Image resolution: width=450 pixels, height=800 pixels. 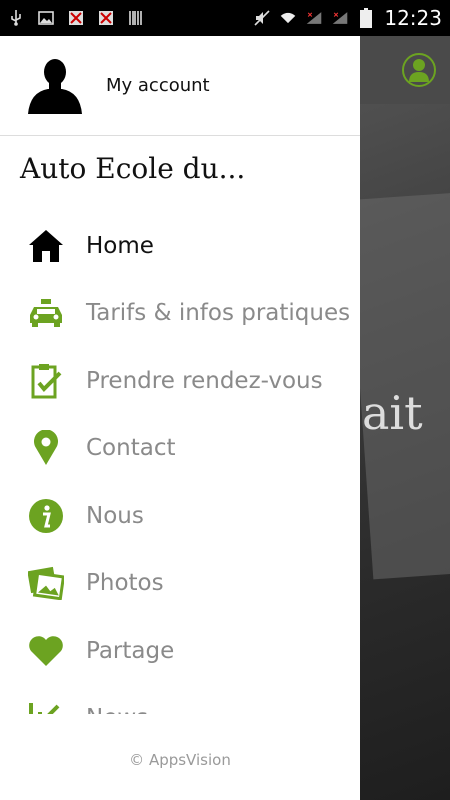 I want to click on heart-icon, so click(x=46, y=651).